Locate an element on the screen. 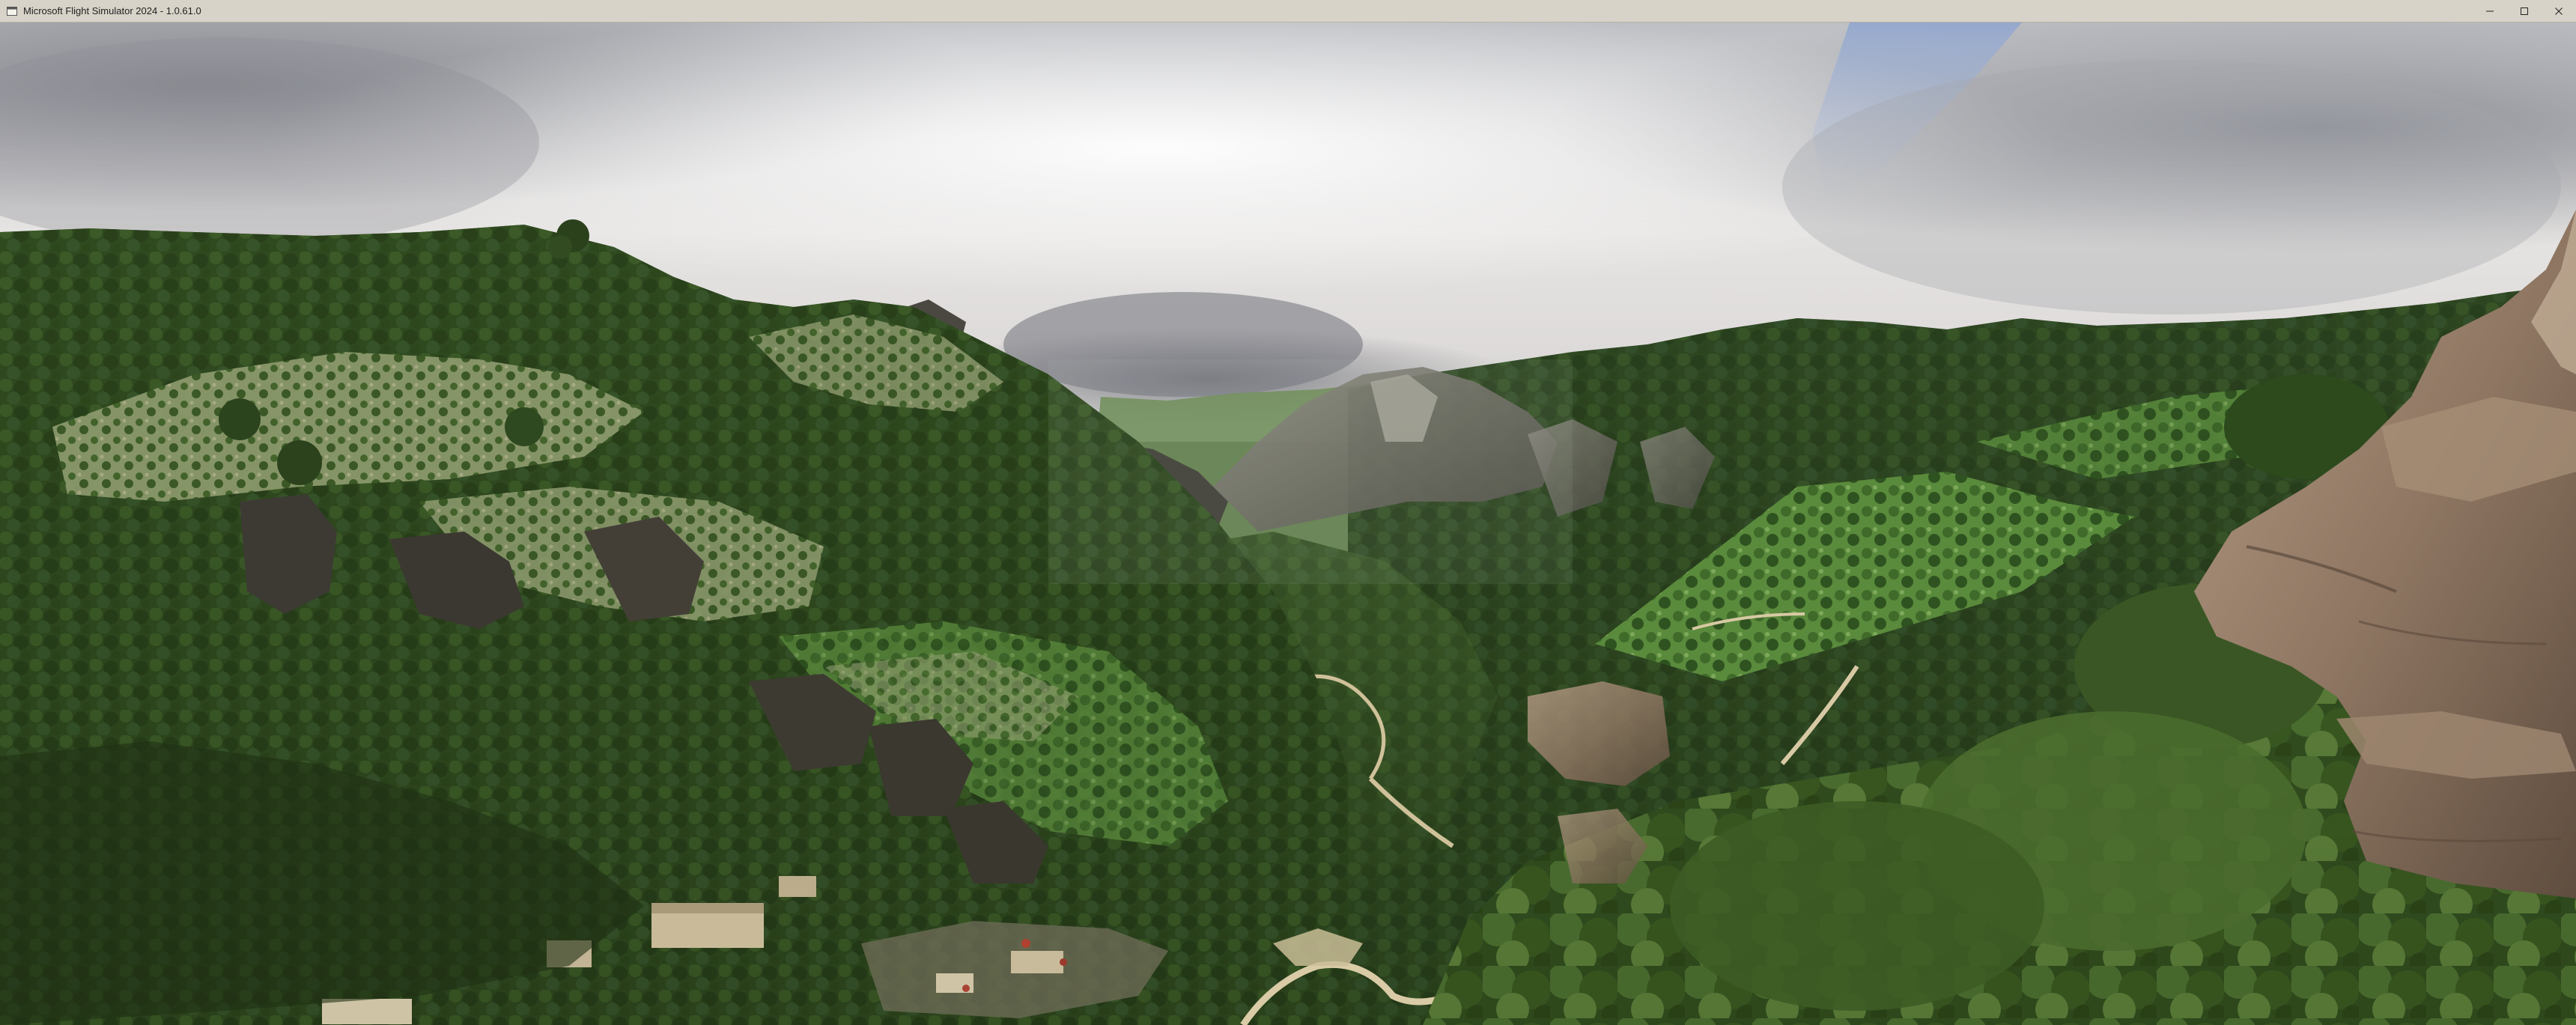 This screenshot has width=2576, height=1025. minimize-icon is located at coordinates (2490, 11).